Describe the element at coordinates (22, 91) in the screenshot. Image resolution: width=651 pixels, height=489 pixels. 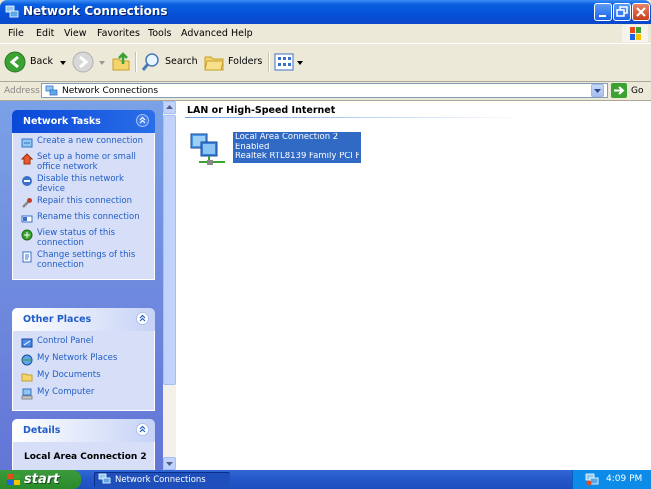
I see `address-label: Address` at that location.